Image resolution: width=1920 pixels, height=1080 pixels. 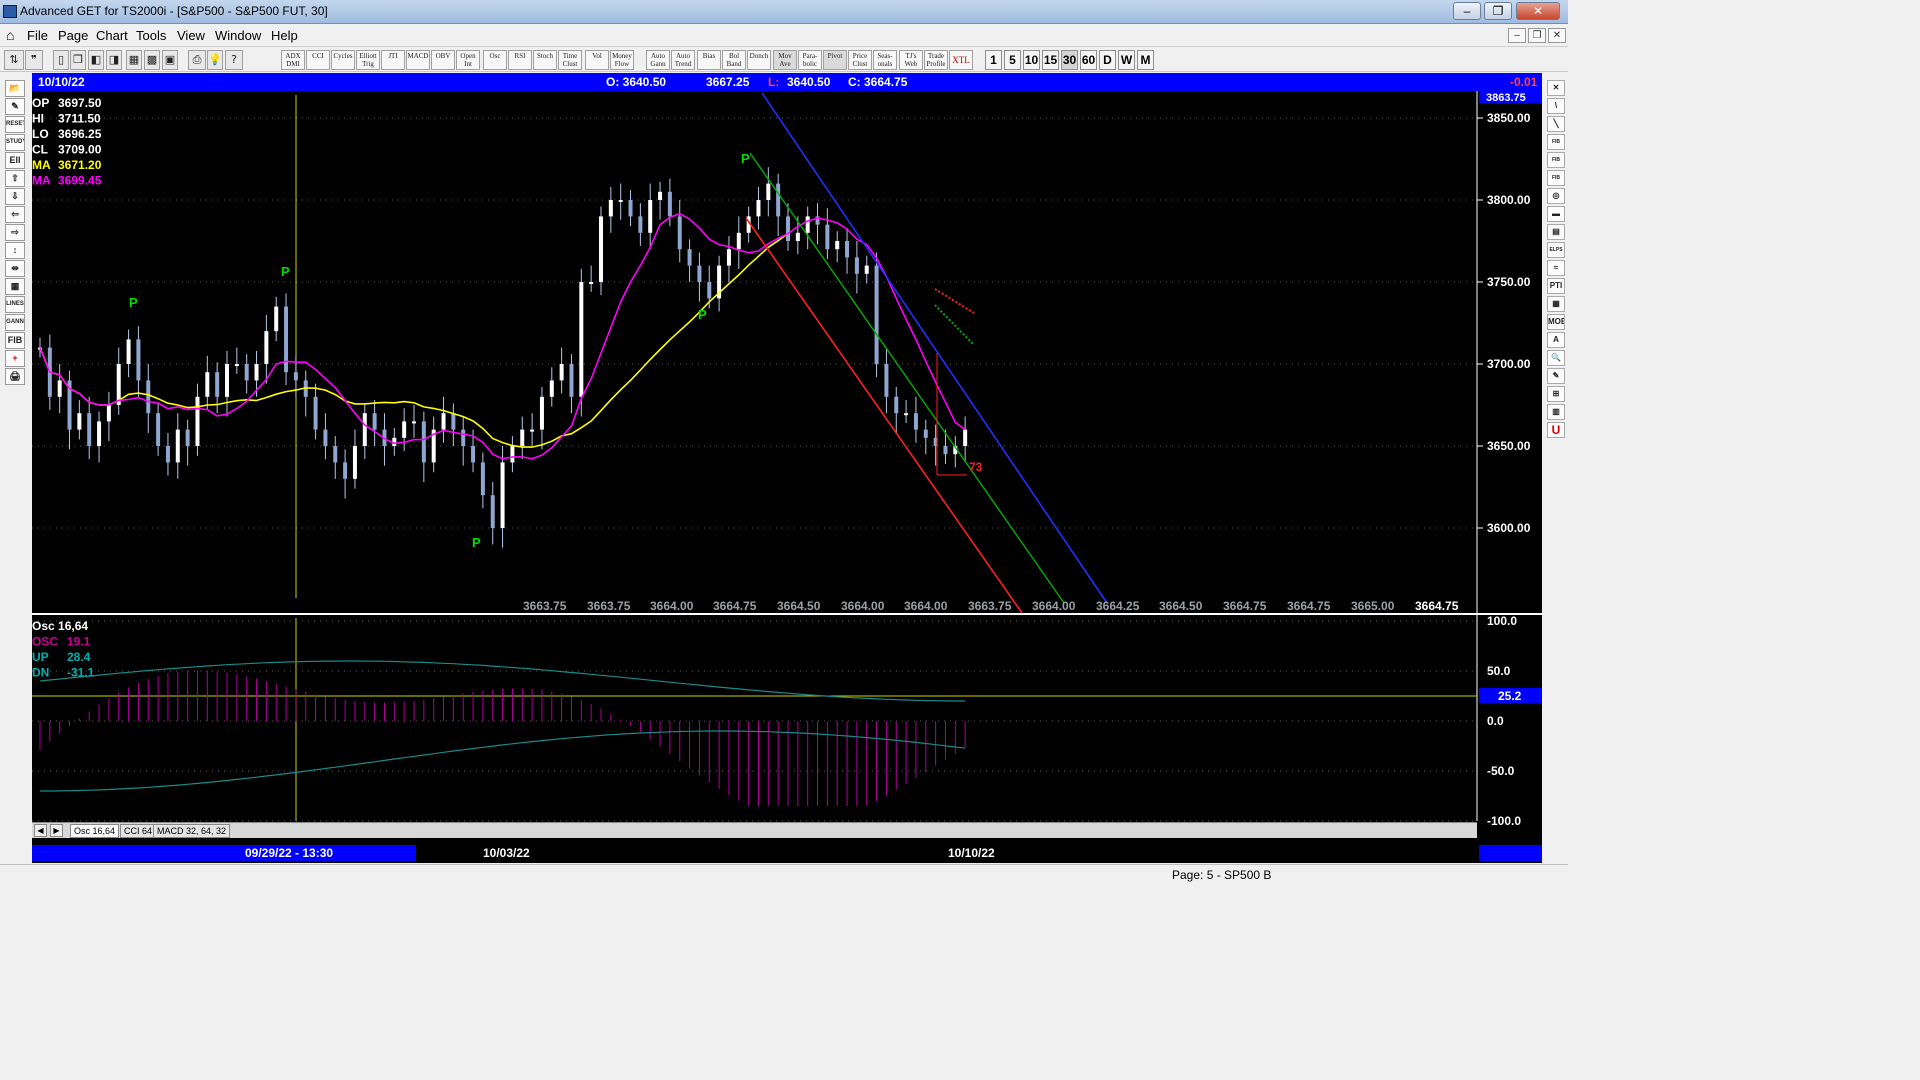 I want to click on right-tool-6-icon: ◎, so click(x=1556, y=196).